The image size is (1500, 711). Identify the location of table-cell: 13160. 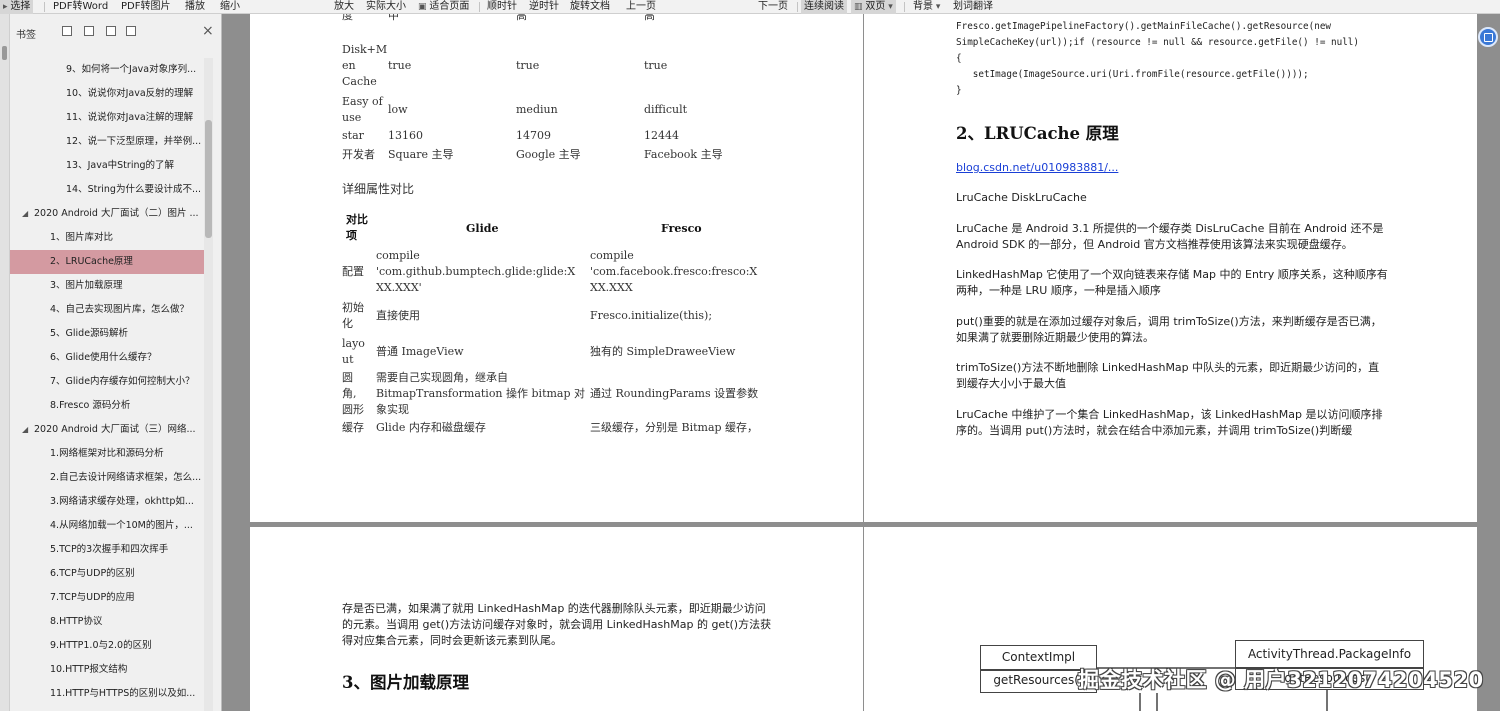
(405, 135).